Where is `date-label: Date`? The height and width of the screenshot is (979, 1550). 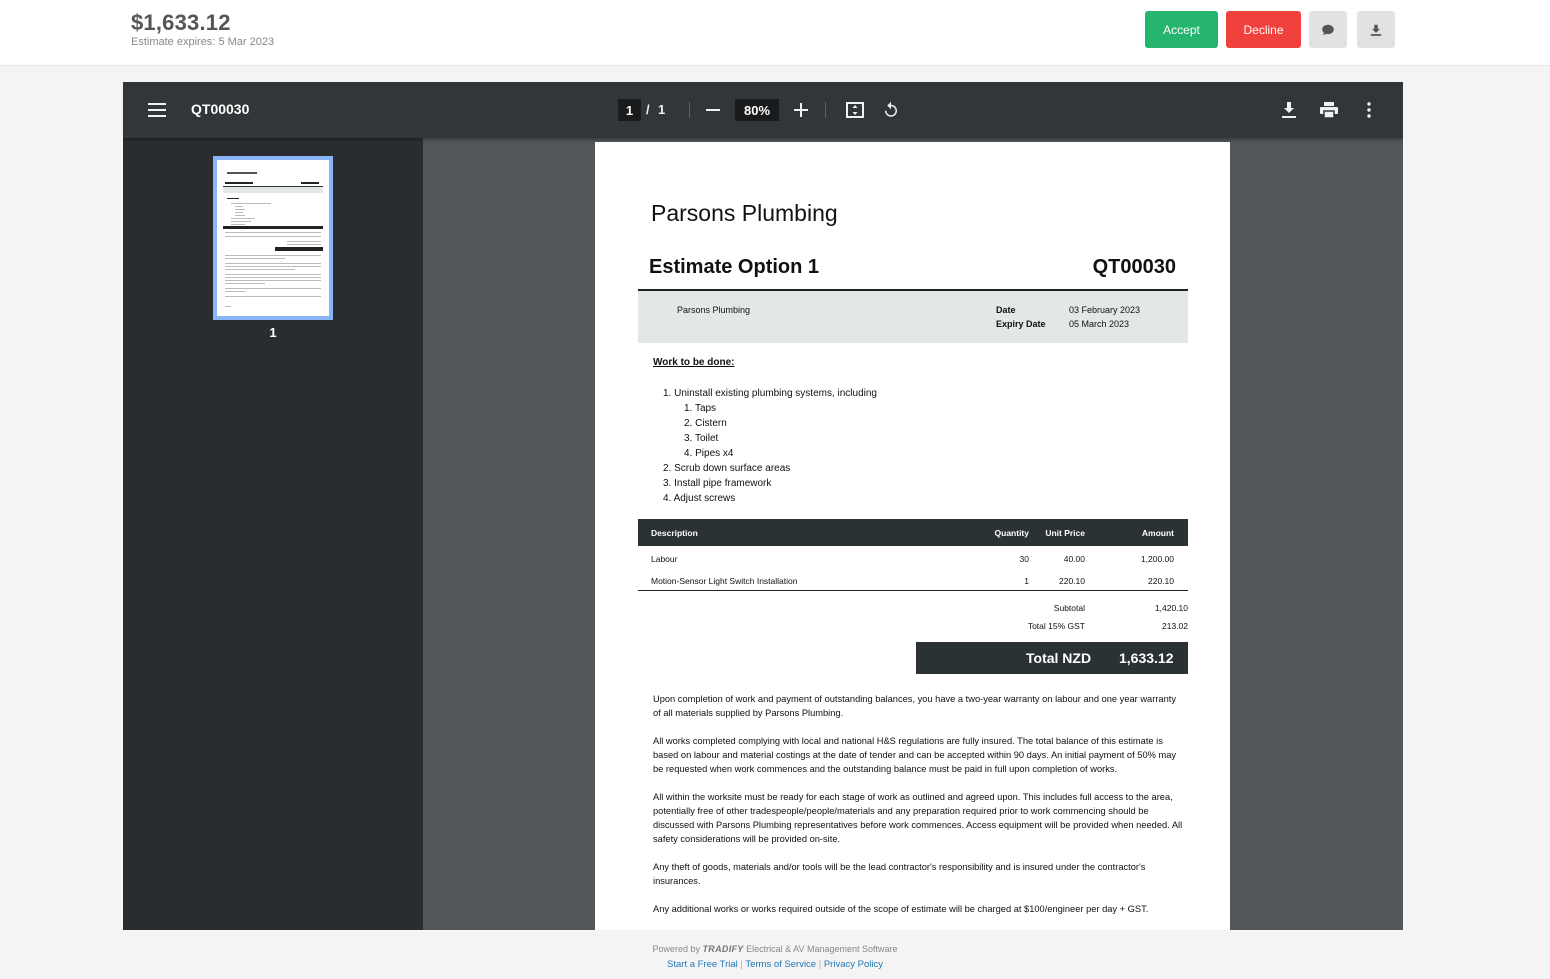 date-label: Date is located at coordinates (1006, 310).